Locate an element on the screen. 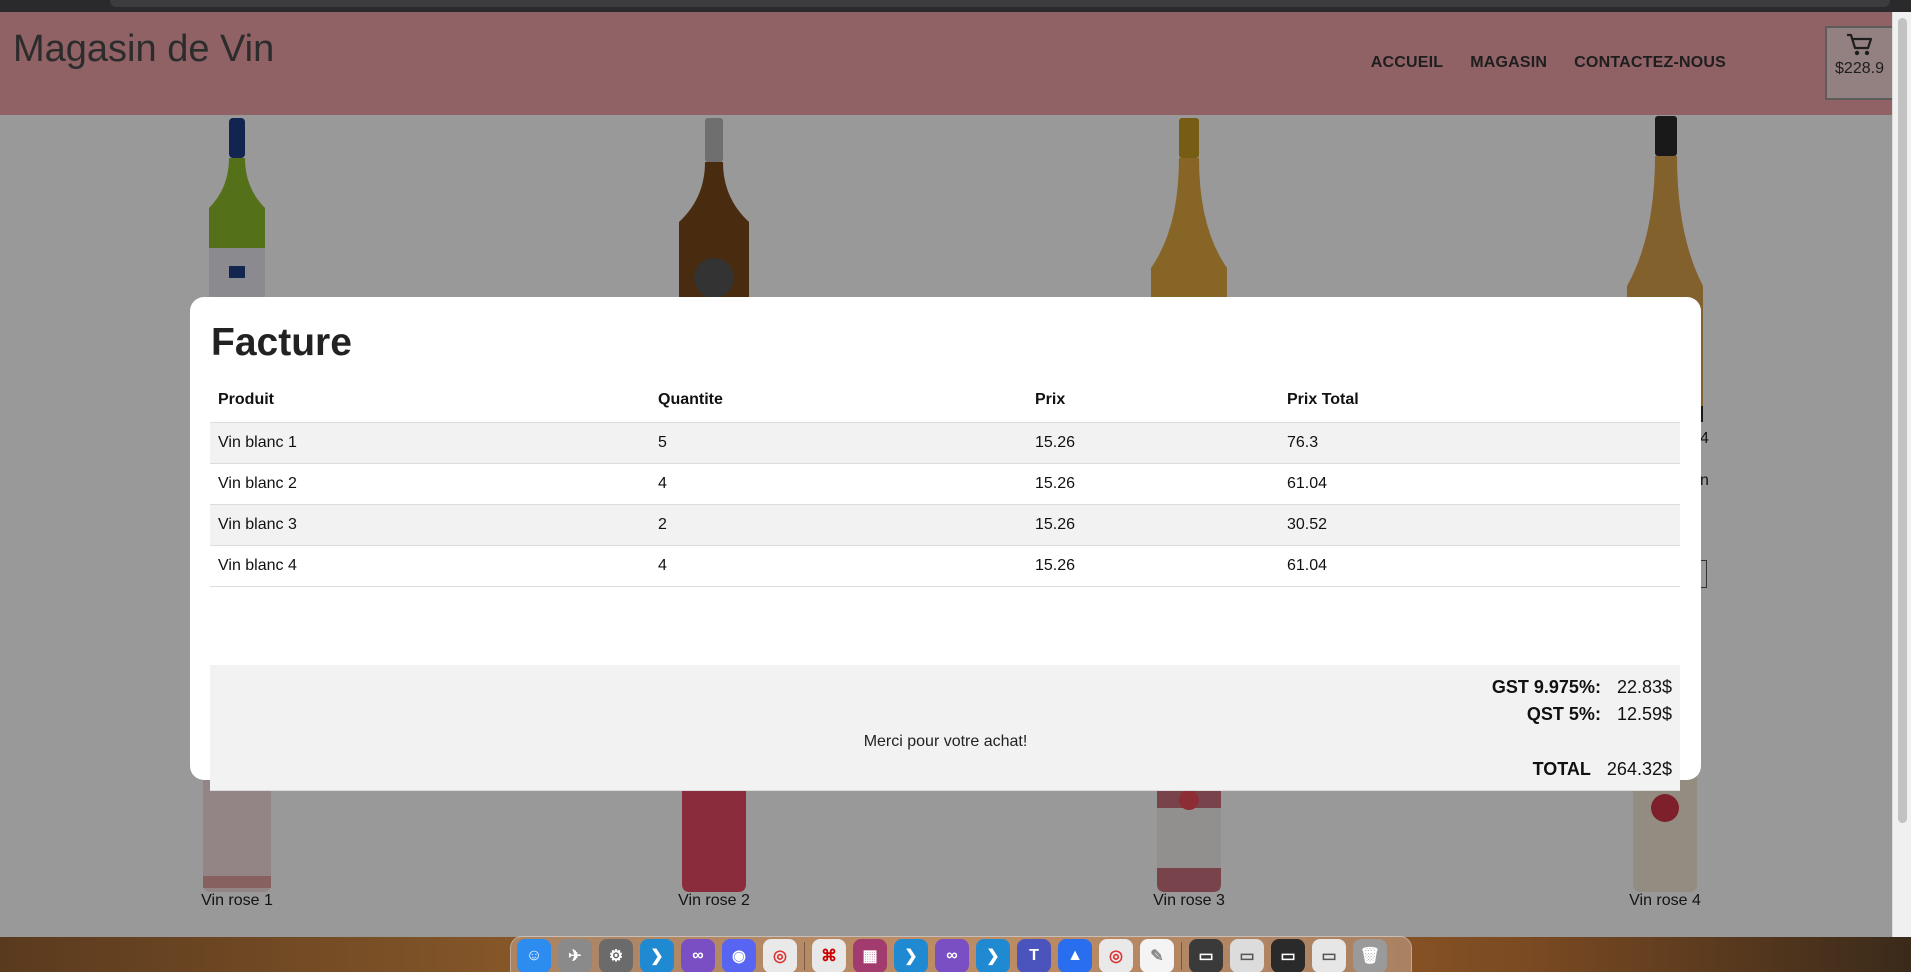 The image size is (1911, 972). cell-produit: Vin blanc 1 is located at coordinates (430, 443).